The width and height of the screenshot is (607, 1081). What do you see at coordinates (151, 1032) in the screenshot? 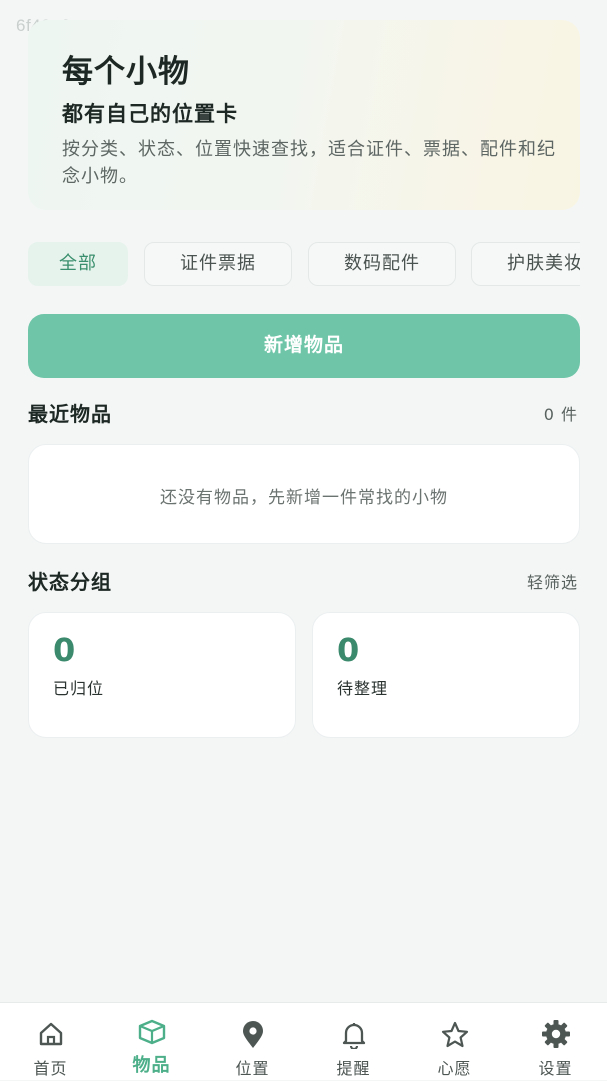
I see `box-icon` at bounding box center [151, 1032].